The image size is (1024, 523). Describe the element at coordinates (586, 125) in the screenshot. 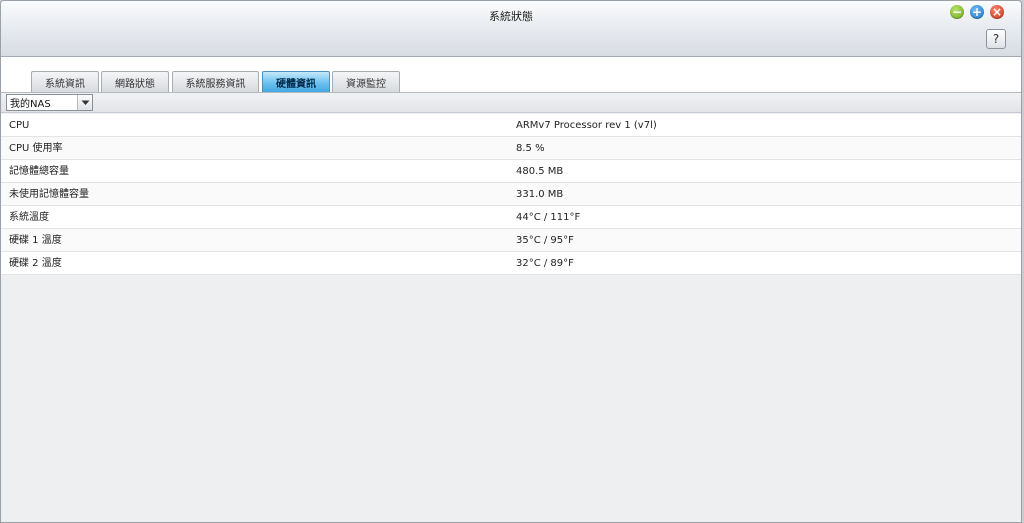

I see `info-value: ARMv7 Processor rev 1 (v7l)` at that location.